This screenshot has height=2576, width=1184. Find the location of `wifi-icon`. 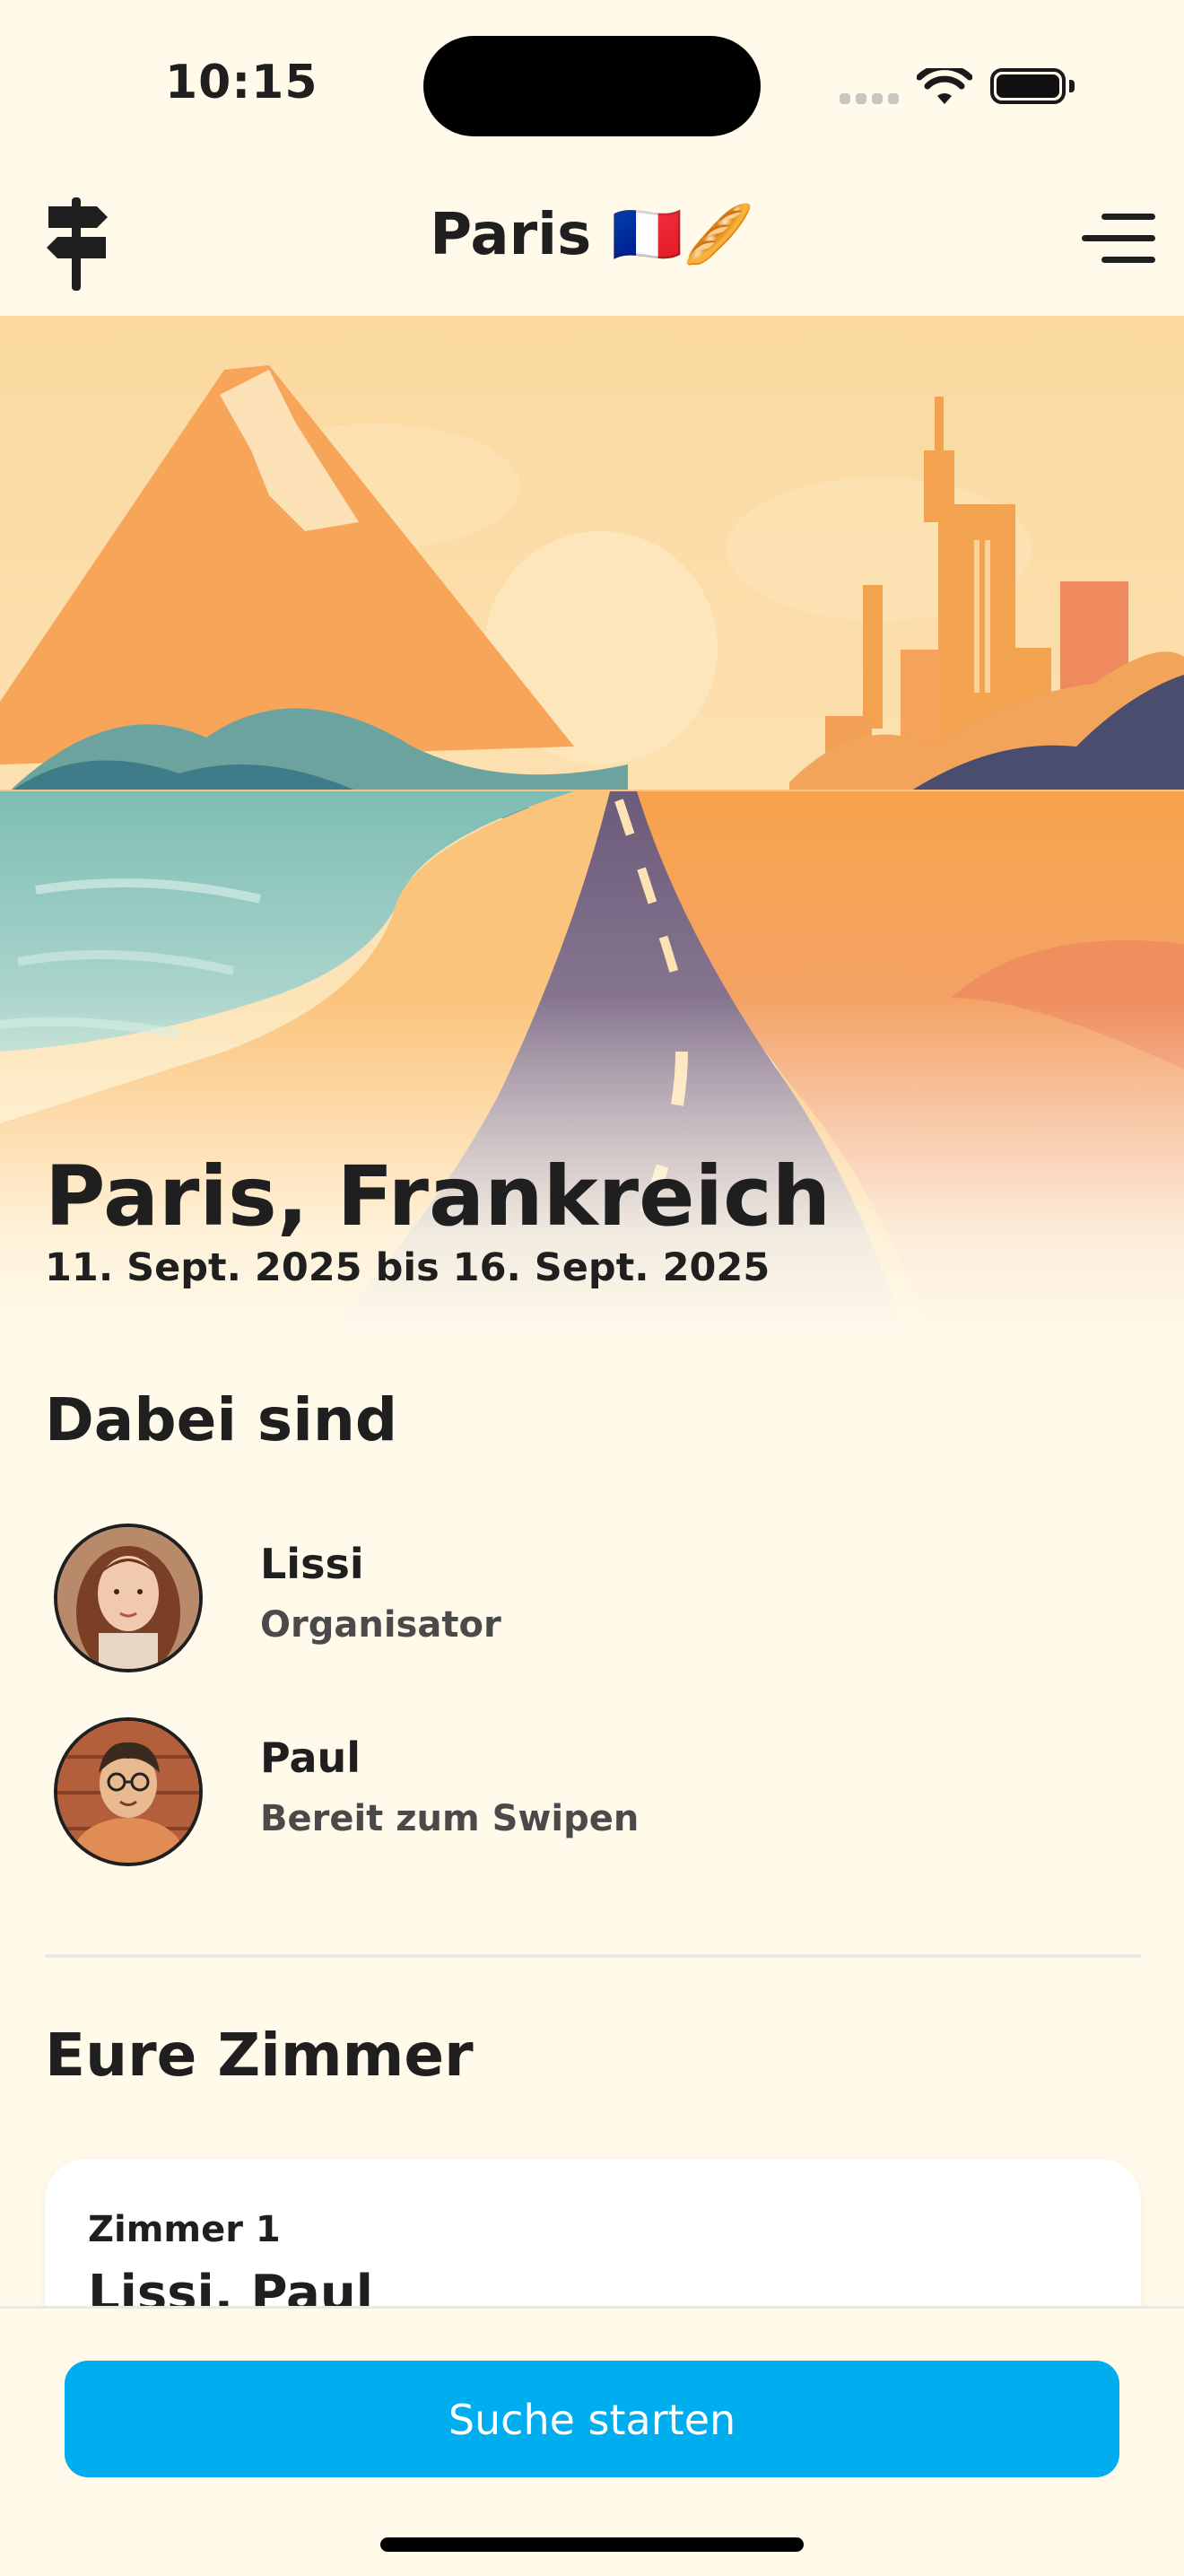

wifi-icon is located at coordinates (945, 86).